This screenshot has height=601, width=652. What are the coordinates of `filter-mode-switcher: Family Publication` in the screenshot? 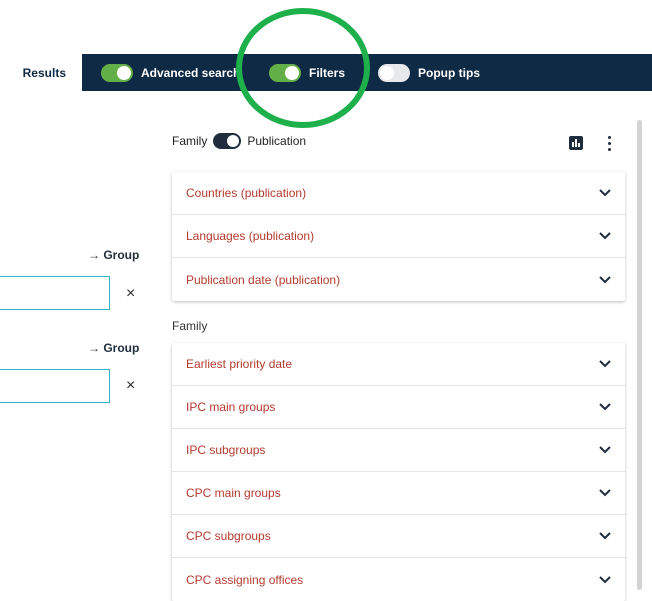 It's located at (239, 141).